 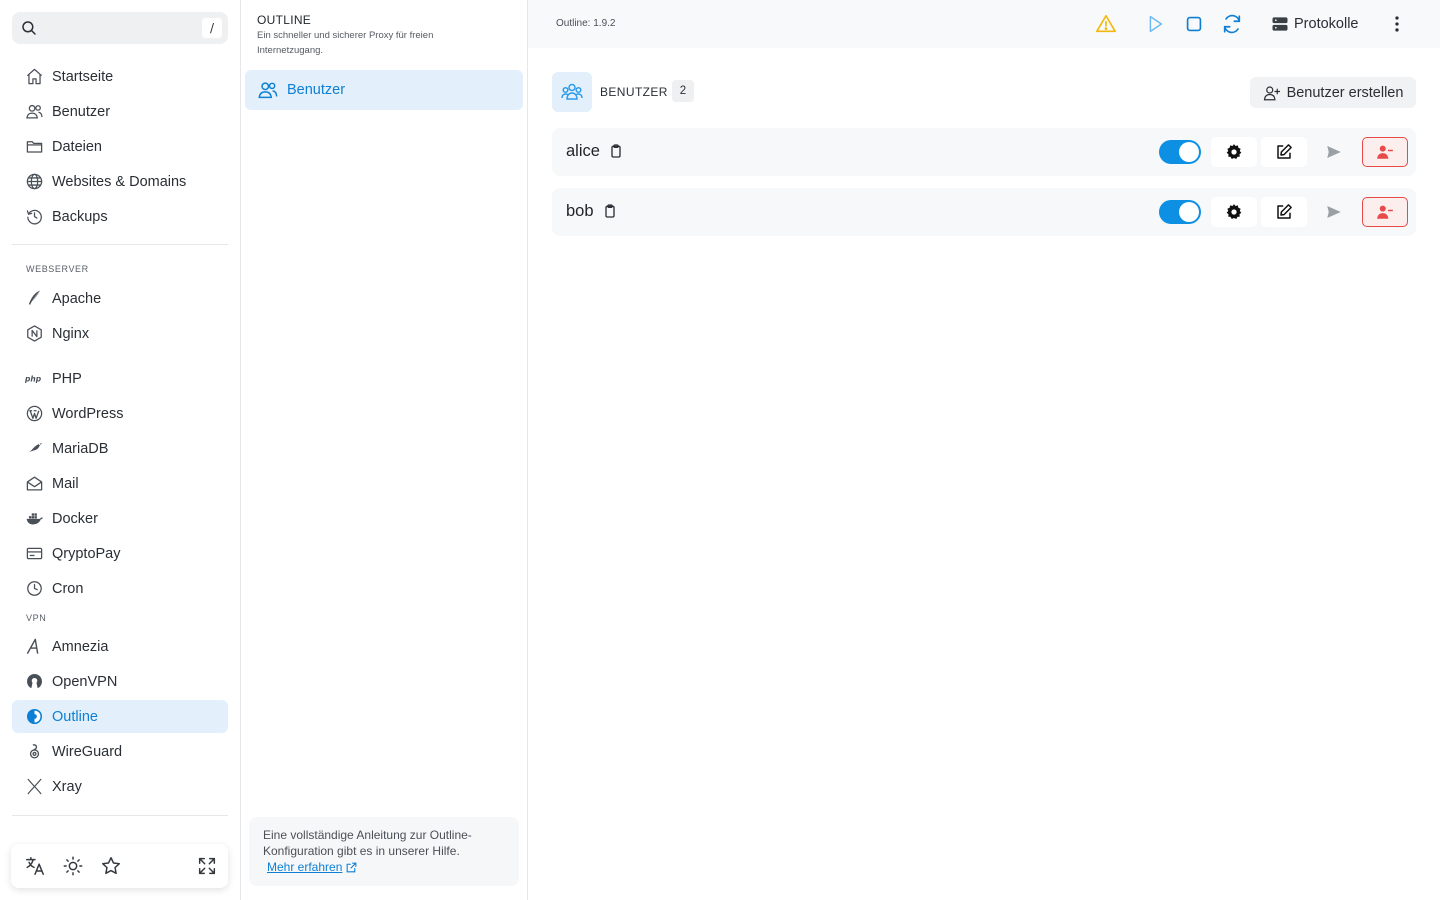 I want to click on wordpress-icon, so click(x=34, y=414).